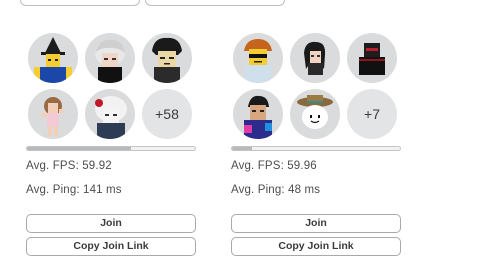 This screenshot has width=500, height=273. I want to click on average-fps: Avg. FPS: 59.92, so click(69, 166).